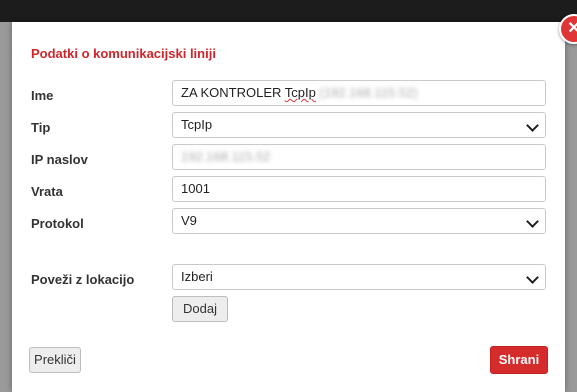 The width and height of the screenshot is (577, 392). What do you see at coordinates (41, 127) in the screenshot?
I see `type-label: Tip` at bounding box center [41, 127].